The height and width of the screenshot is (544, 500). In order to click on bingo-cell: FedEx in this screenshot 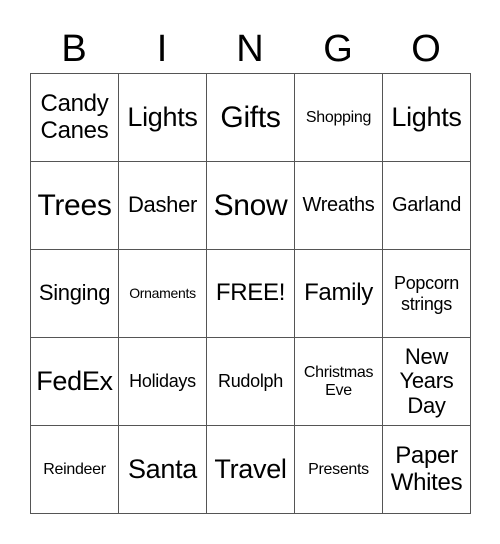, I will do `click(75, 382)`.